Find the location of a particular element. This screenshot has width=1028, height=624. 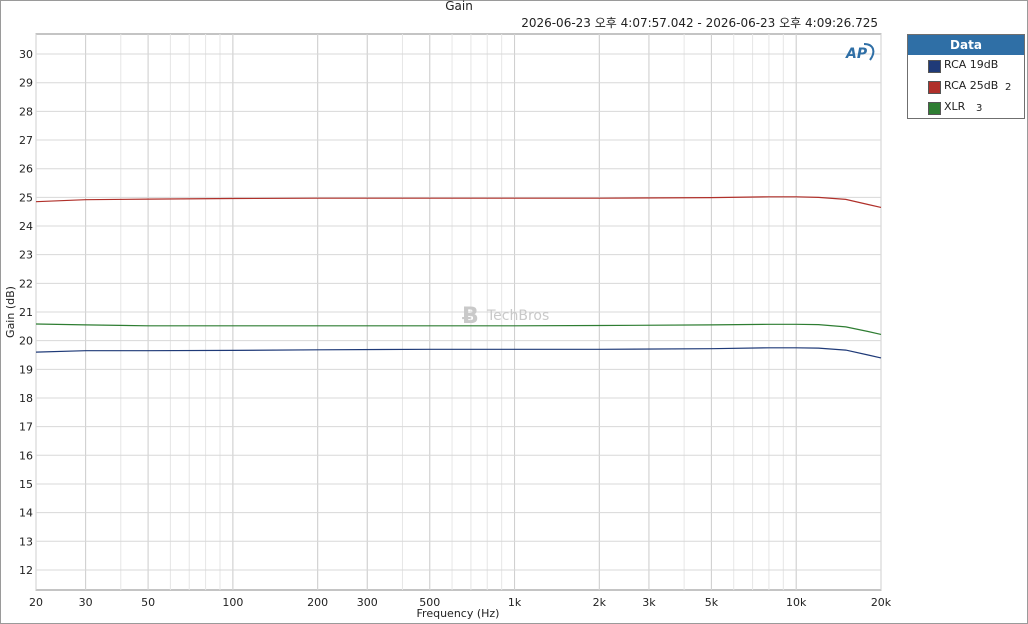

y-tick-label: 22 is located at coordinates (26, 283).